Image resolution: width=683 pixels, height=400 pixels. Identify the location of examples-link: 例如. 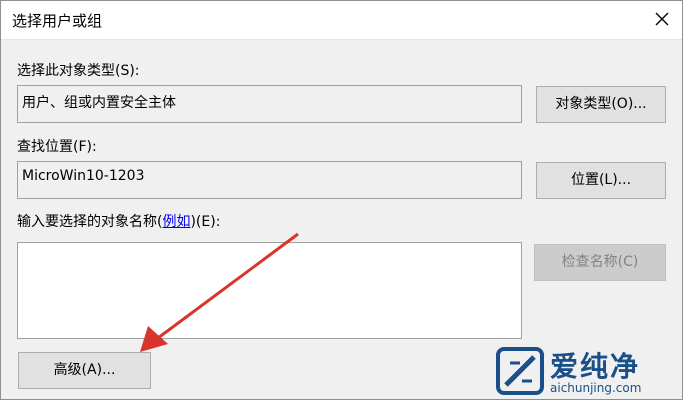
(176, 222).